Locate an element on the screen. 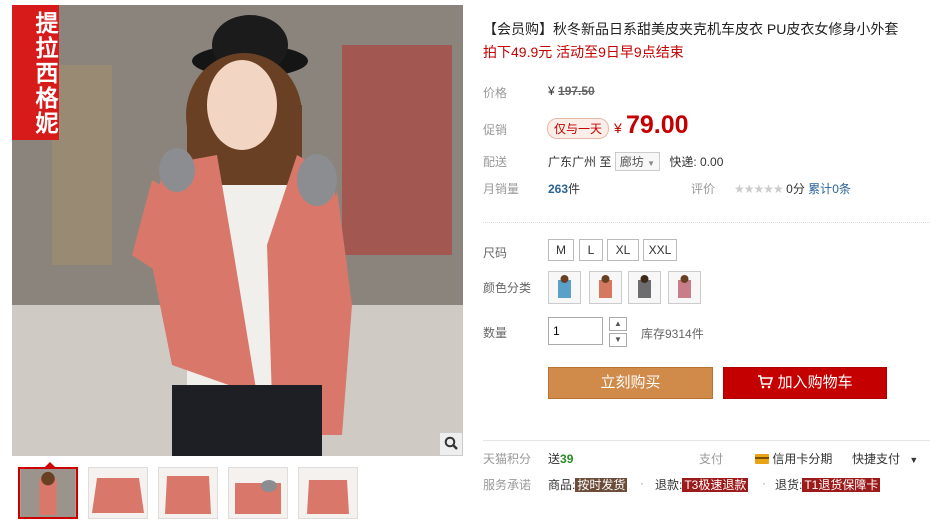 Image resolution: width=930 pixels, height=527 pixels. cart-icon is located at coordinates (767, 382).